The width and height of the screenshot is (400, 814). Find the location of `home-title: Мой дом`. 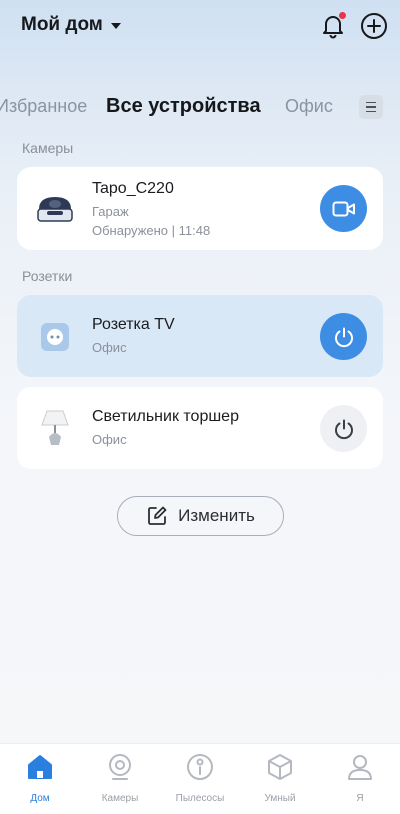

home-title: Мой дом is located at coordinates (62, 24).